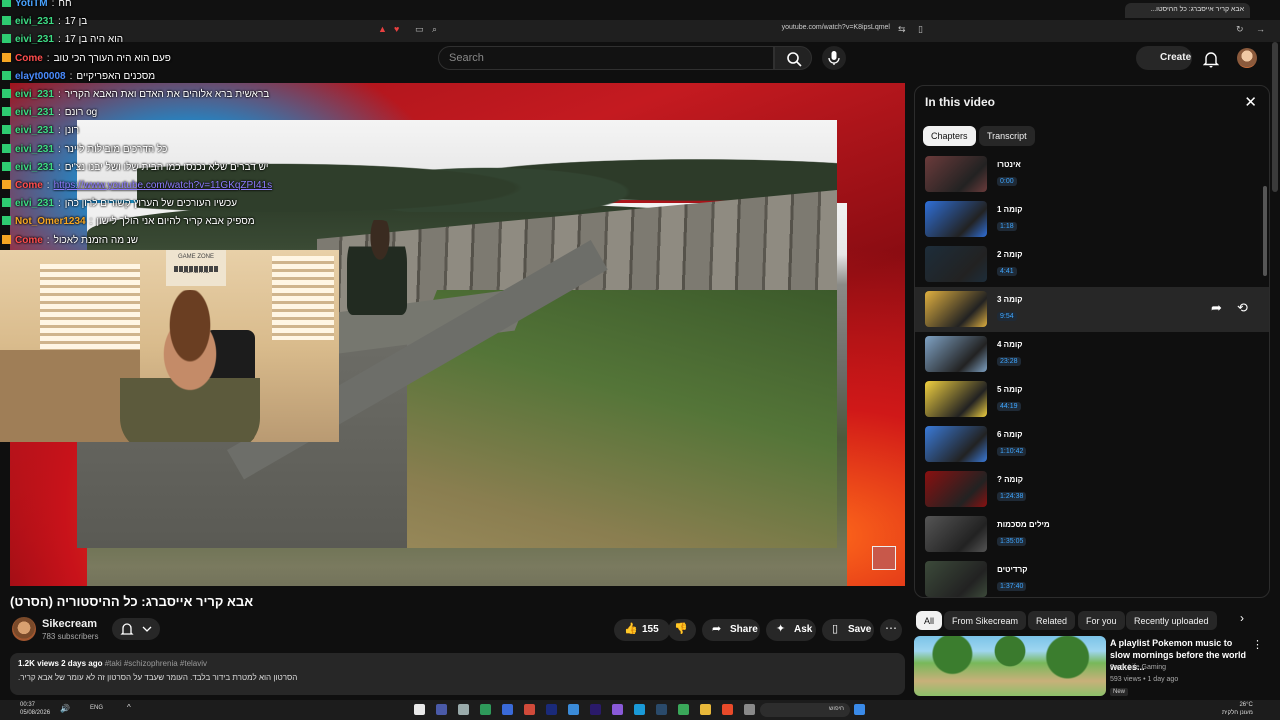  What do you see at coordinates (1009, 361) in the screenshot?
I see `chapter-timestamp: 23:28` at bounding box center [1009, 361].